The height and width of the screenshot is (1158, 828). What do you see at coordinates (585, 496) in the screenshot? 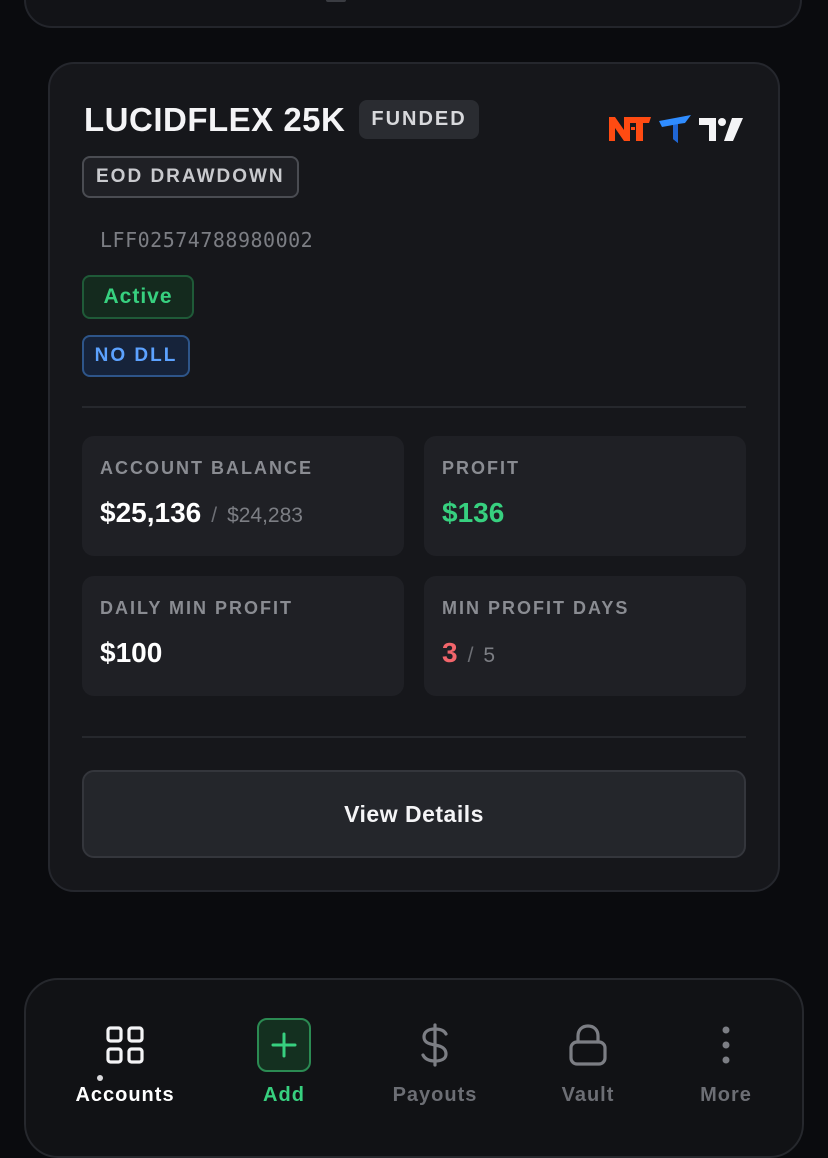
I see `profit-stat: PROFIT $136` at bounding box center [585, 496].